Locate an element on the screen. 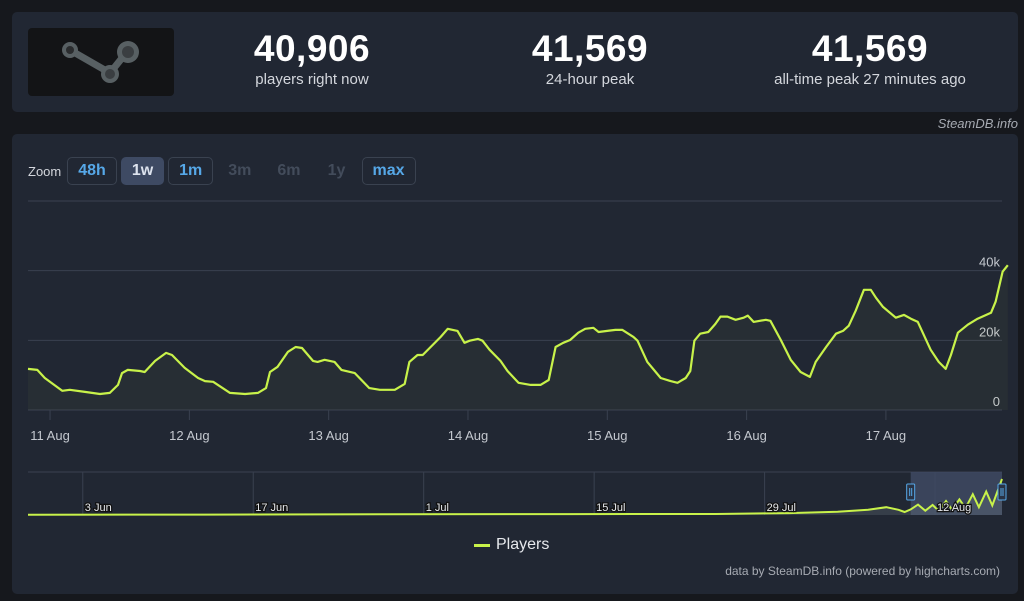 The width and height of the screenshot is (1024, 601). legend-swatch is located at coordinates (482, 545).